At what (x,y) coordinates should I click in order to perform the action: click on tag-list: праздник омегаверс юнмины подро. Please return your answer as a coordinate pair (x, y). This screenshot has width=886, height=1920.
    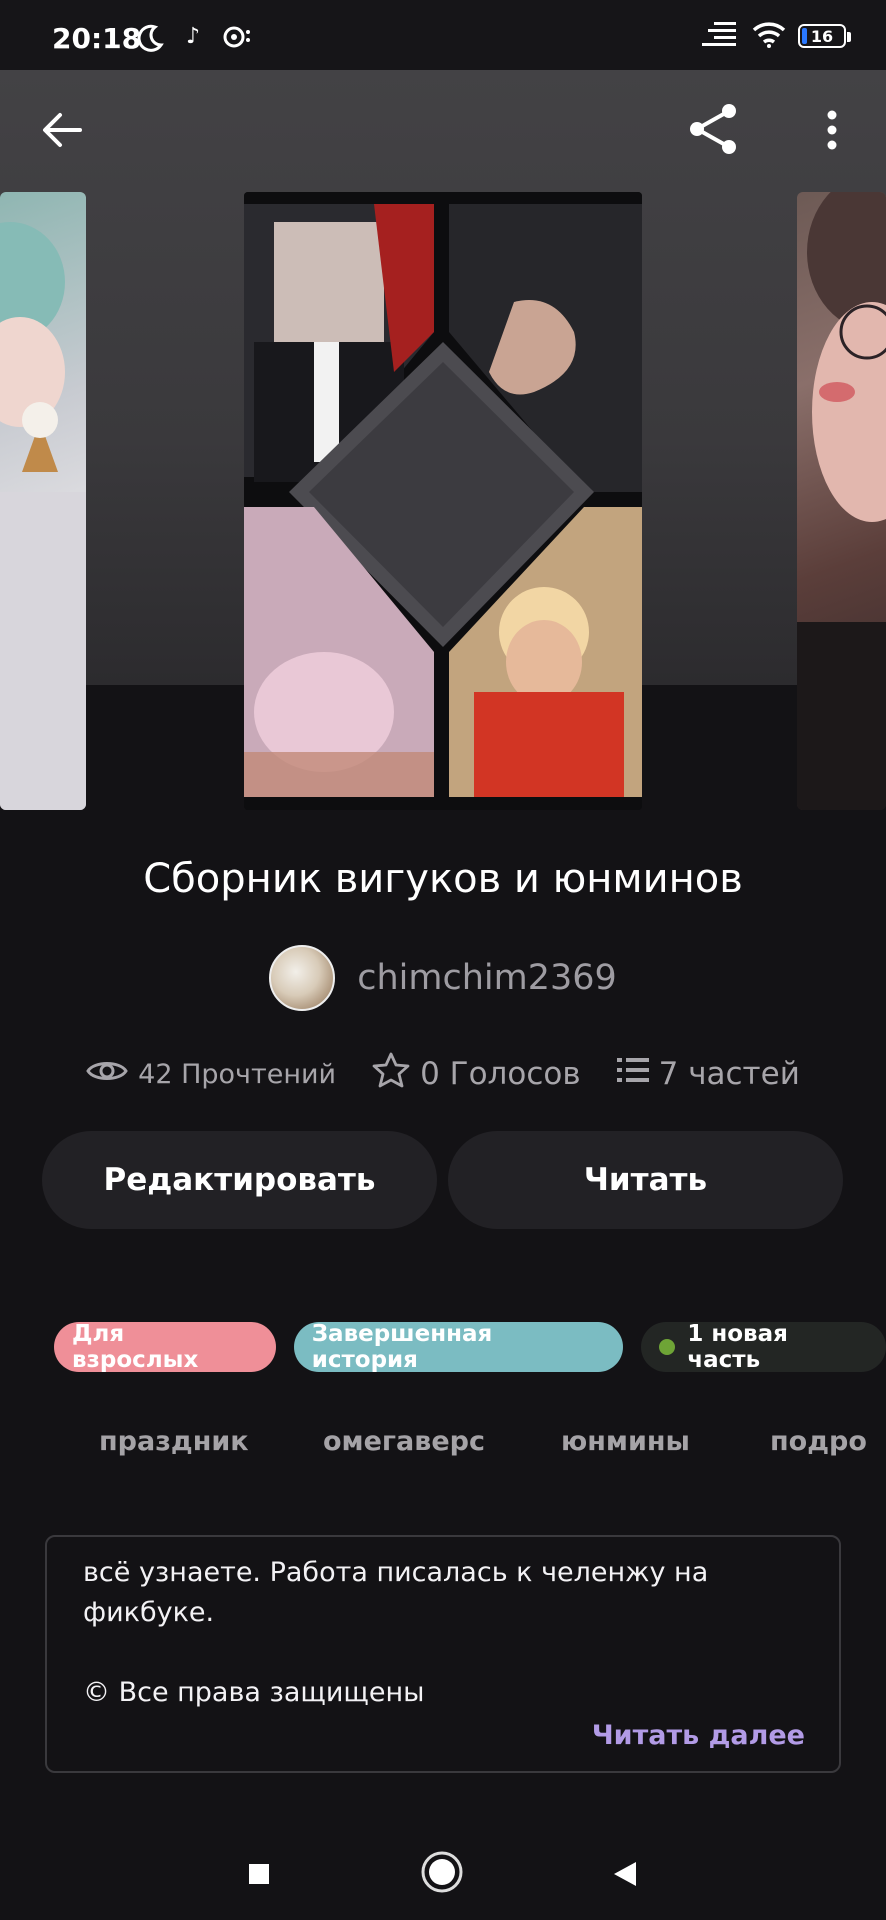
    Looking at the image, I should click on (443, 1447).